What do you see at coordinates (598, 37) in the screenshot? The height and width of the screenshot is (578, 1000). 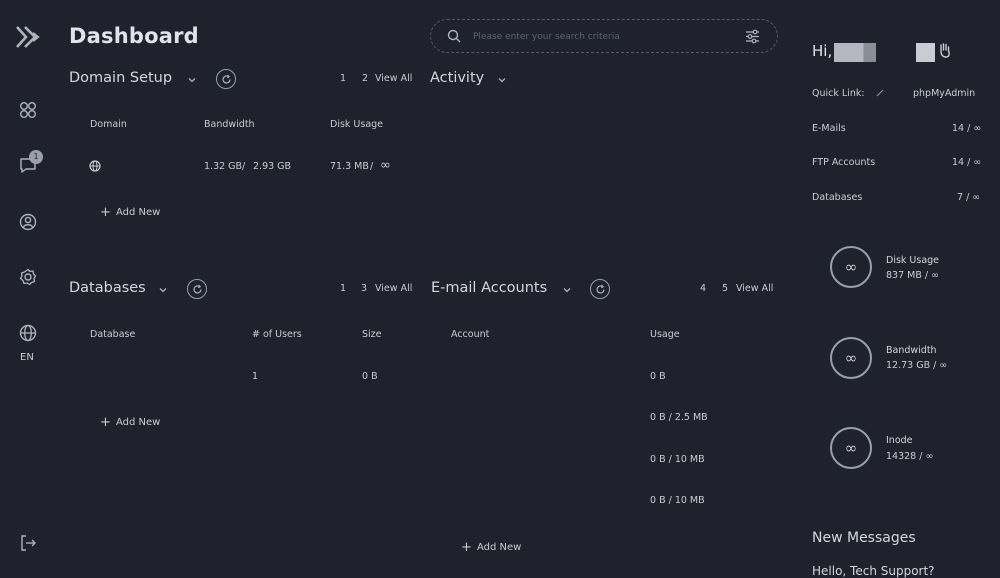 I see `search-input` at bounding box center [598, 37].